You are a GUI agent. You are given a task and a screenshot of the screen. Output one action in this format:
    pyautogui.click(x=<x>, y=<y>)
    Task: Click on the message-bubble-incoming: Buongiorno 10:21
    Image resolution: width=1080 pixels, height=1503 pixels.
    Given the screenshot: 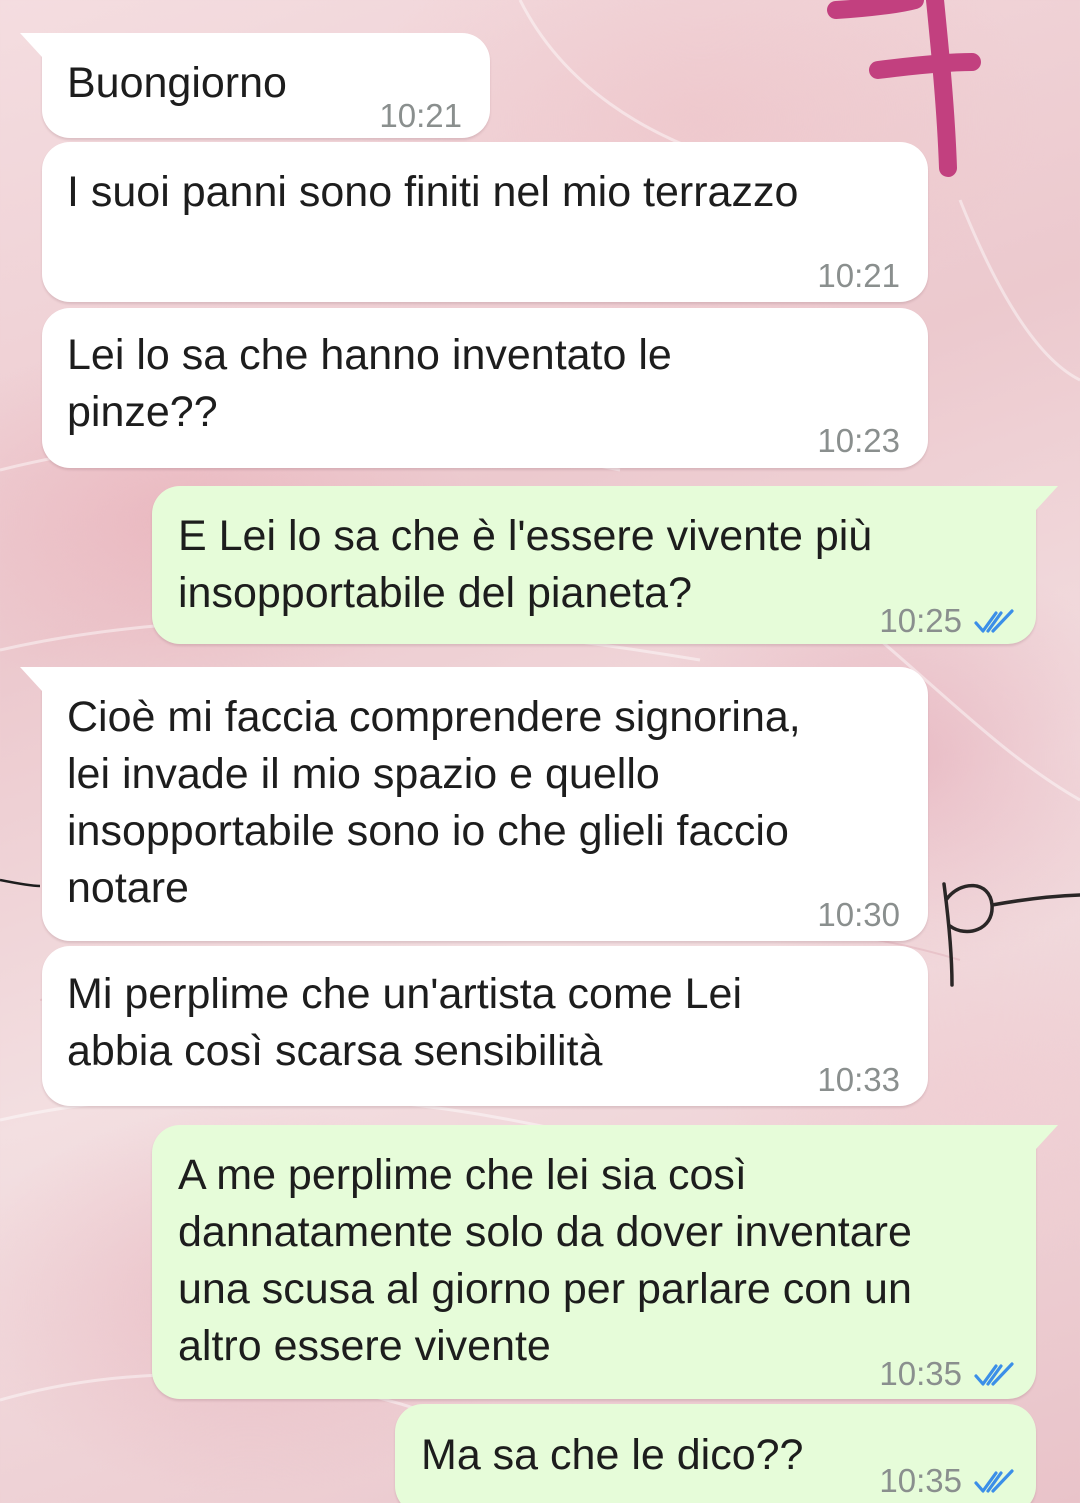 What is the action you would take?
    pyautogui.click(x=255, y=85)
    